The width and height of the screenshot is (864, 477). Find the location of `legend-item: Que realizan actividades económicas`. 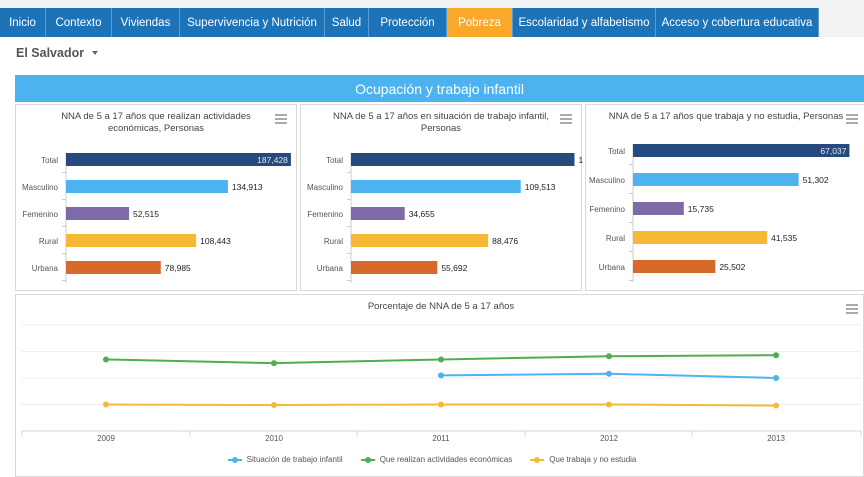

legend-item: Que realizan actividades económicas is located at coordinates (436, 459).